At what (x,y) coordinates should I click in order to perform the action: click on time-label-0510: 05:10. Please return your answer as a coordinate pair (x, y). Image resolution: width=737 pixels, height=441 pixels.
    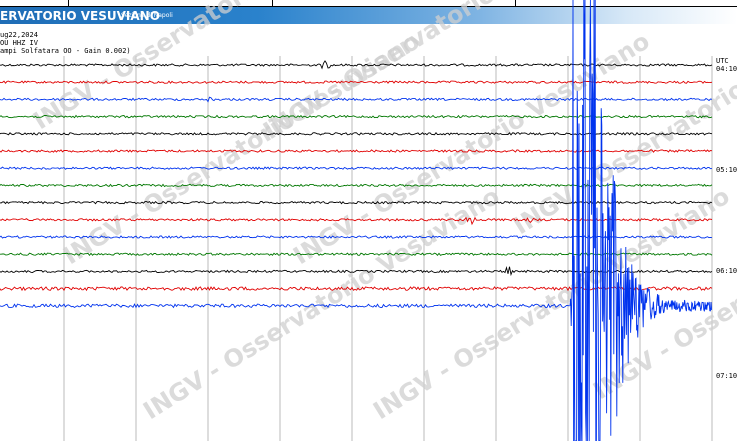
    Looking at the image, I should click on (726, 170).